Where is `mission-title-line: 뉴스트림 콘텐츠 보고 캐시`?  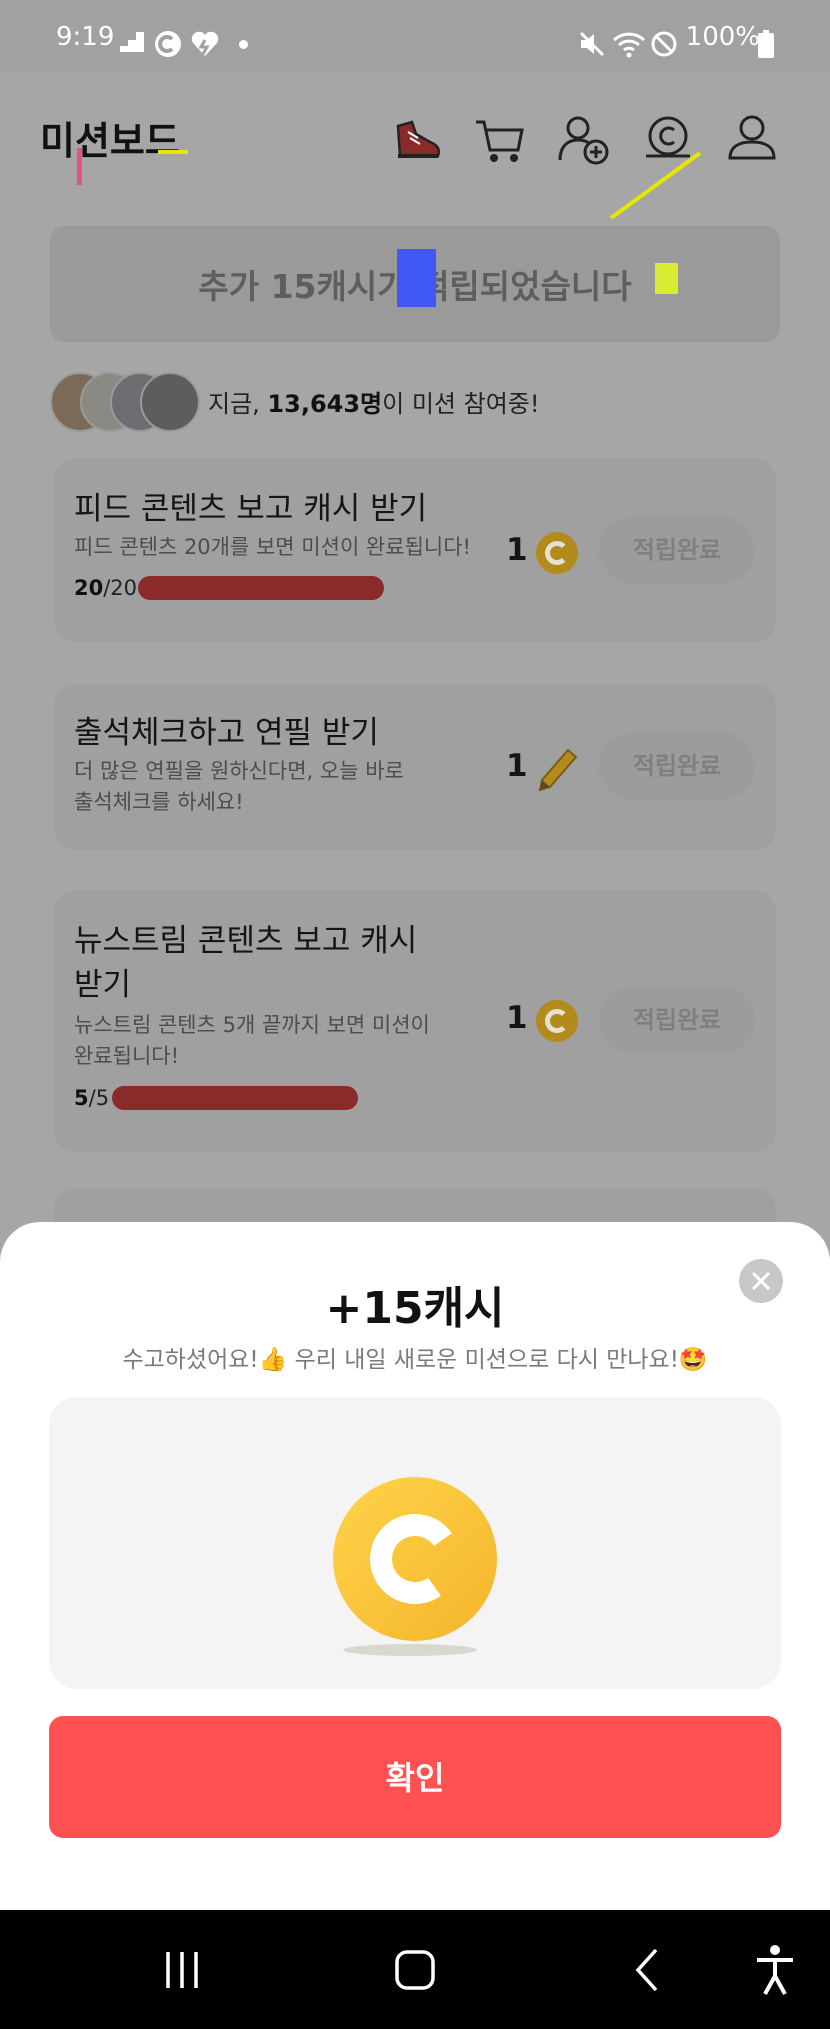
mission-title-line: 뉴스트림 콘텐츠 보고 캐시 is located at coordinates (246, 941).